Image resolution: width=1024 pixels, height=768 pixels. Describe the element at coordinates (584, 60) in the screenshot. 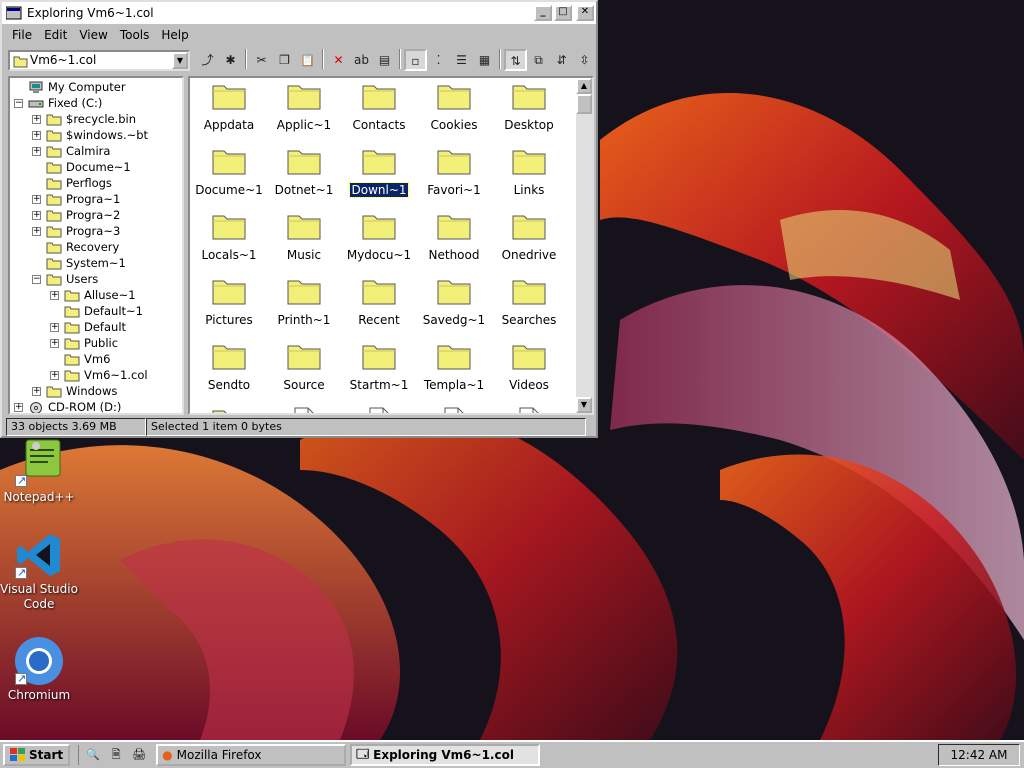

I see `sort-date-icon: ⇳` at that location.